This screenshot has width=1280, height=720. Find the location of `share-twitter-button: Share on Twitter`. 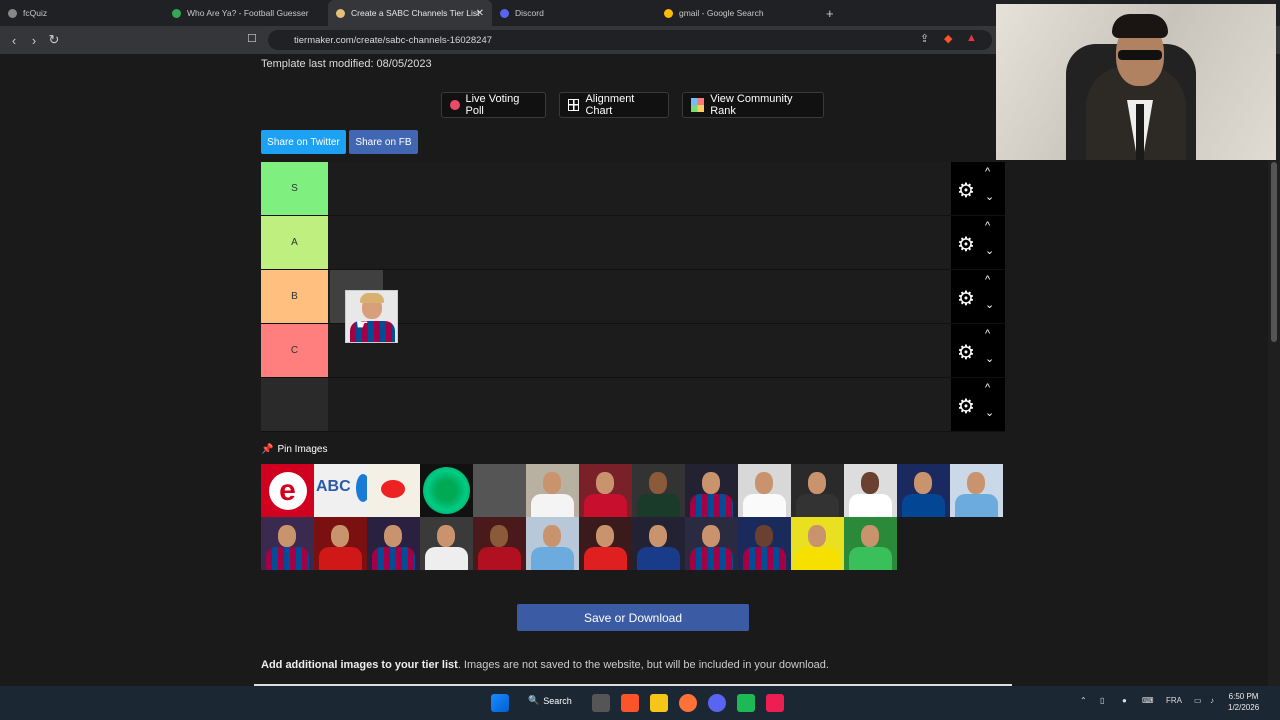

share-twitter-button: Share on Twitter is located at coordinates (303, 142).